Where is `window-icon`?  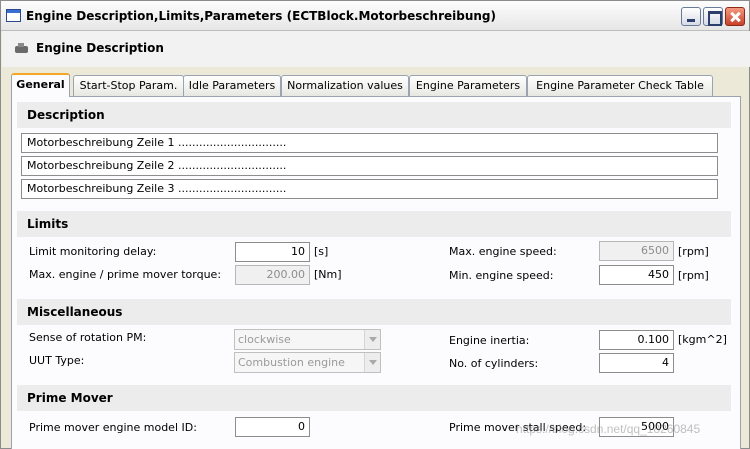 window-icon is located at coordinates (13, 15).